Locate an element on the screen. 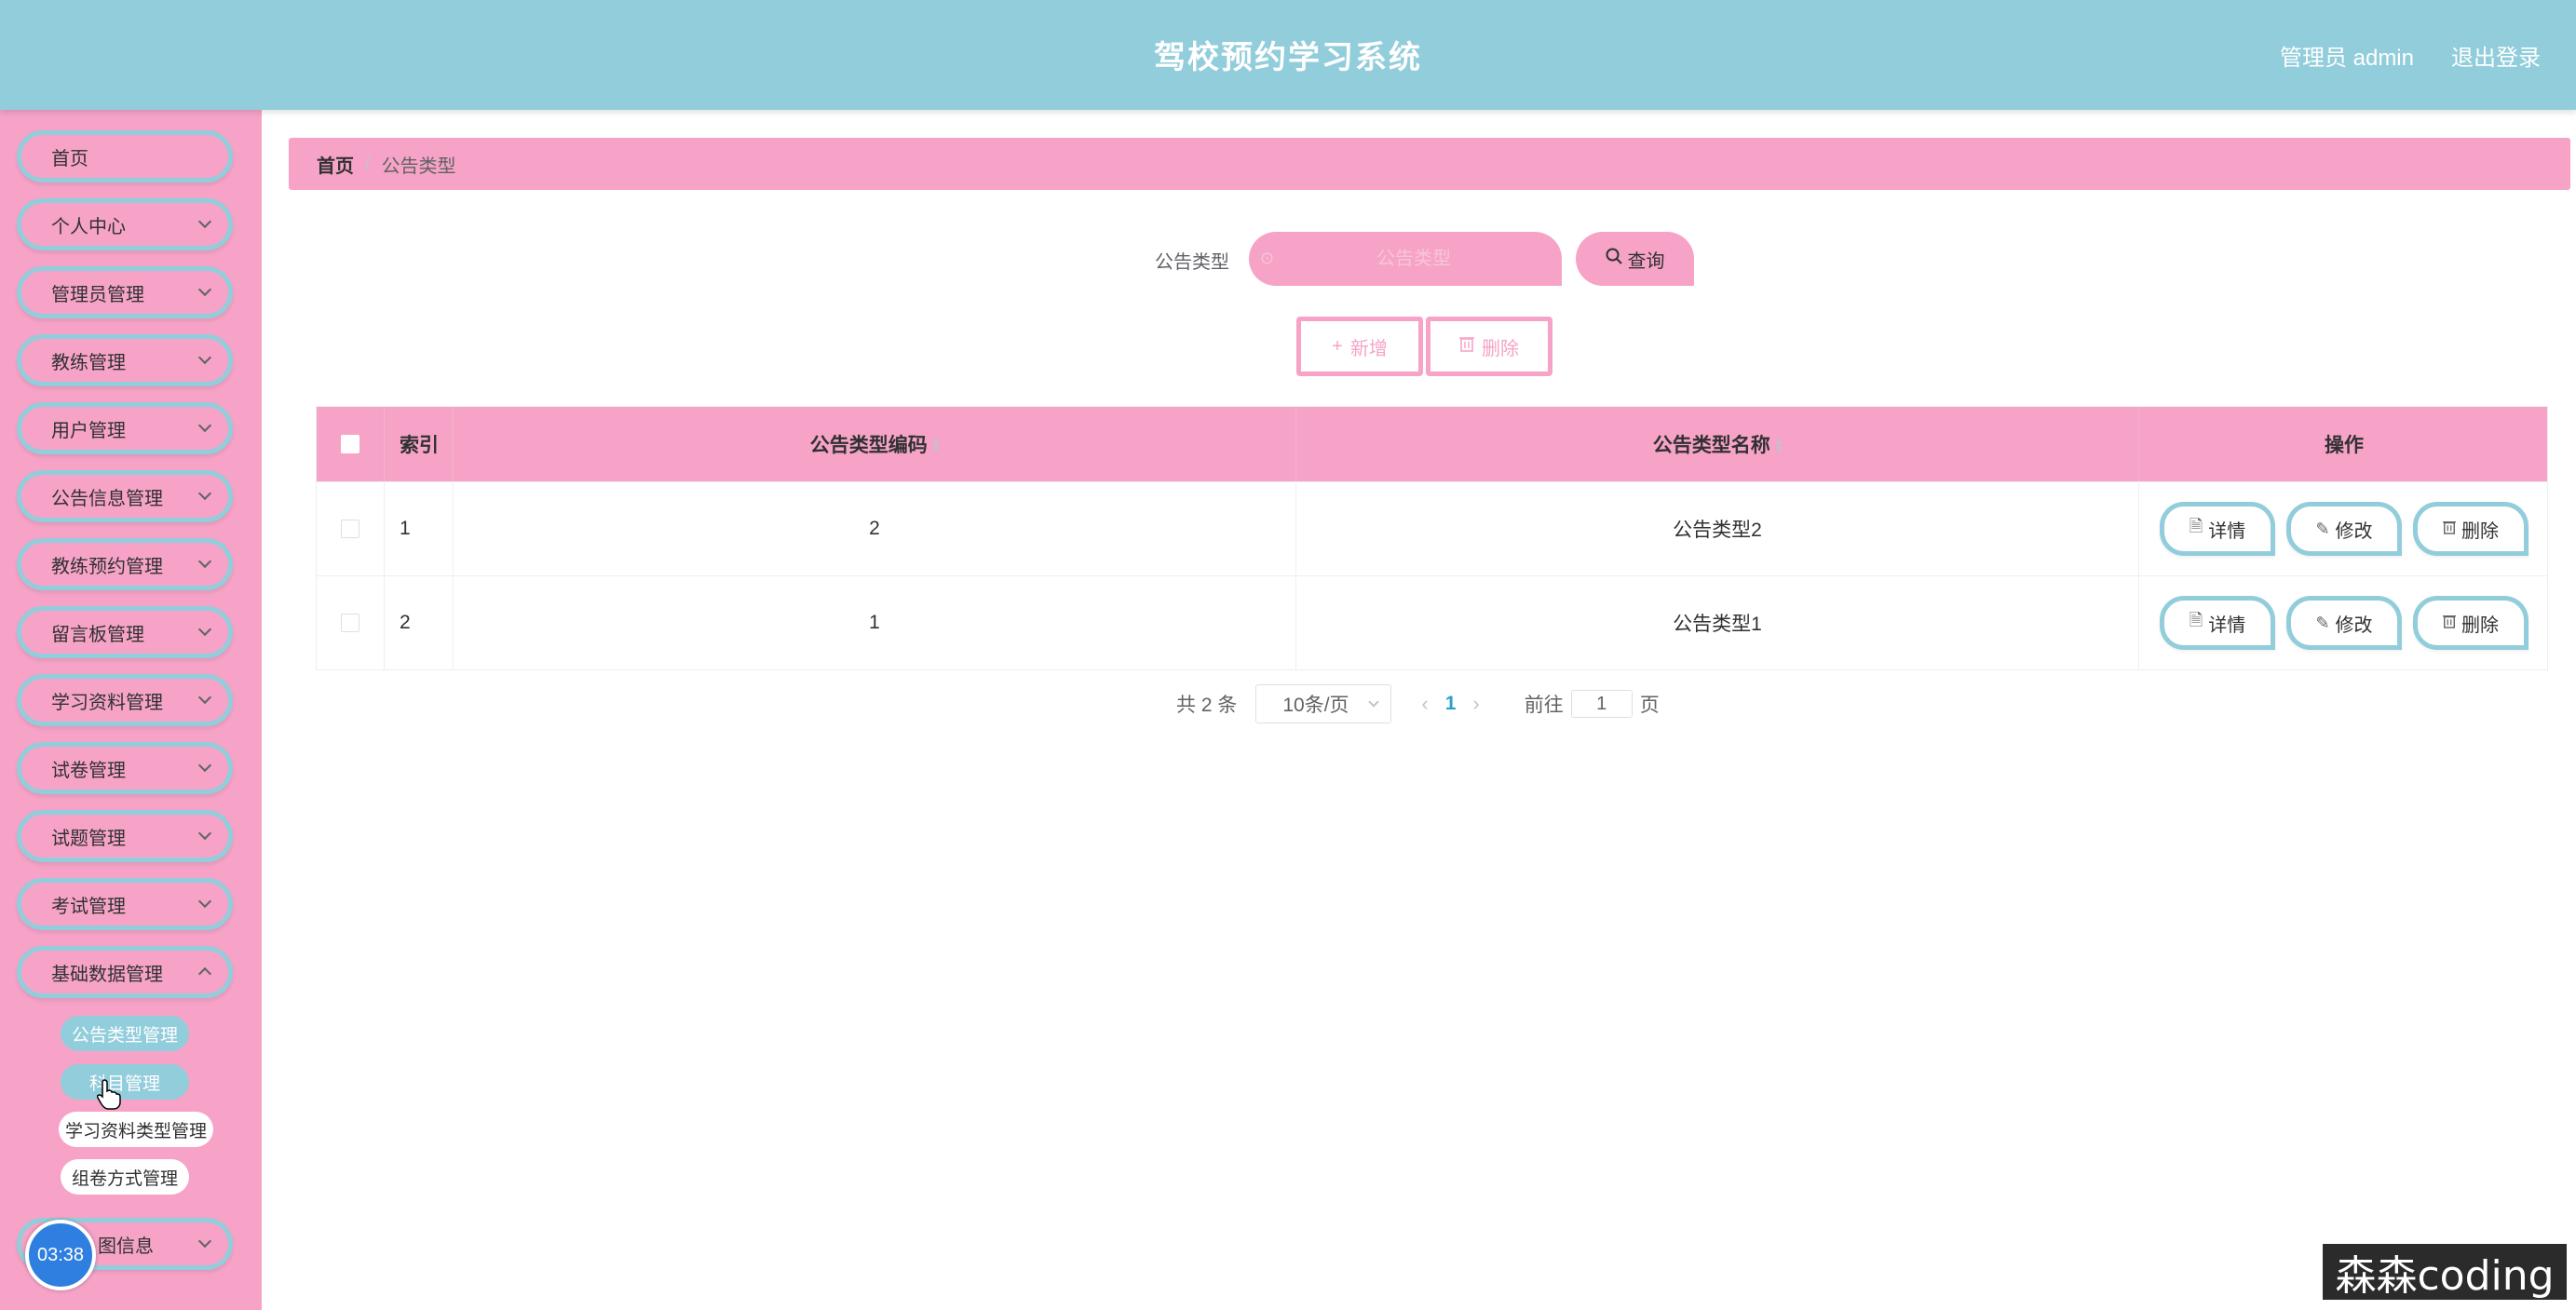 This screenshot has height=1310, width=2576. edit-button-label: 修改 is located at coordinates (2354, 625).